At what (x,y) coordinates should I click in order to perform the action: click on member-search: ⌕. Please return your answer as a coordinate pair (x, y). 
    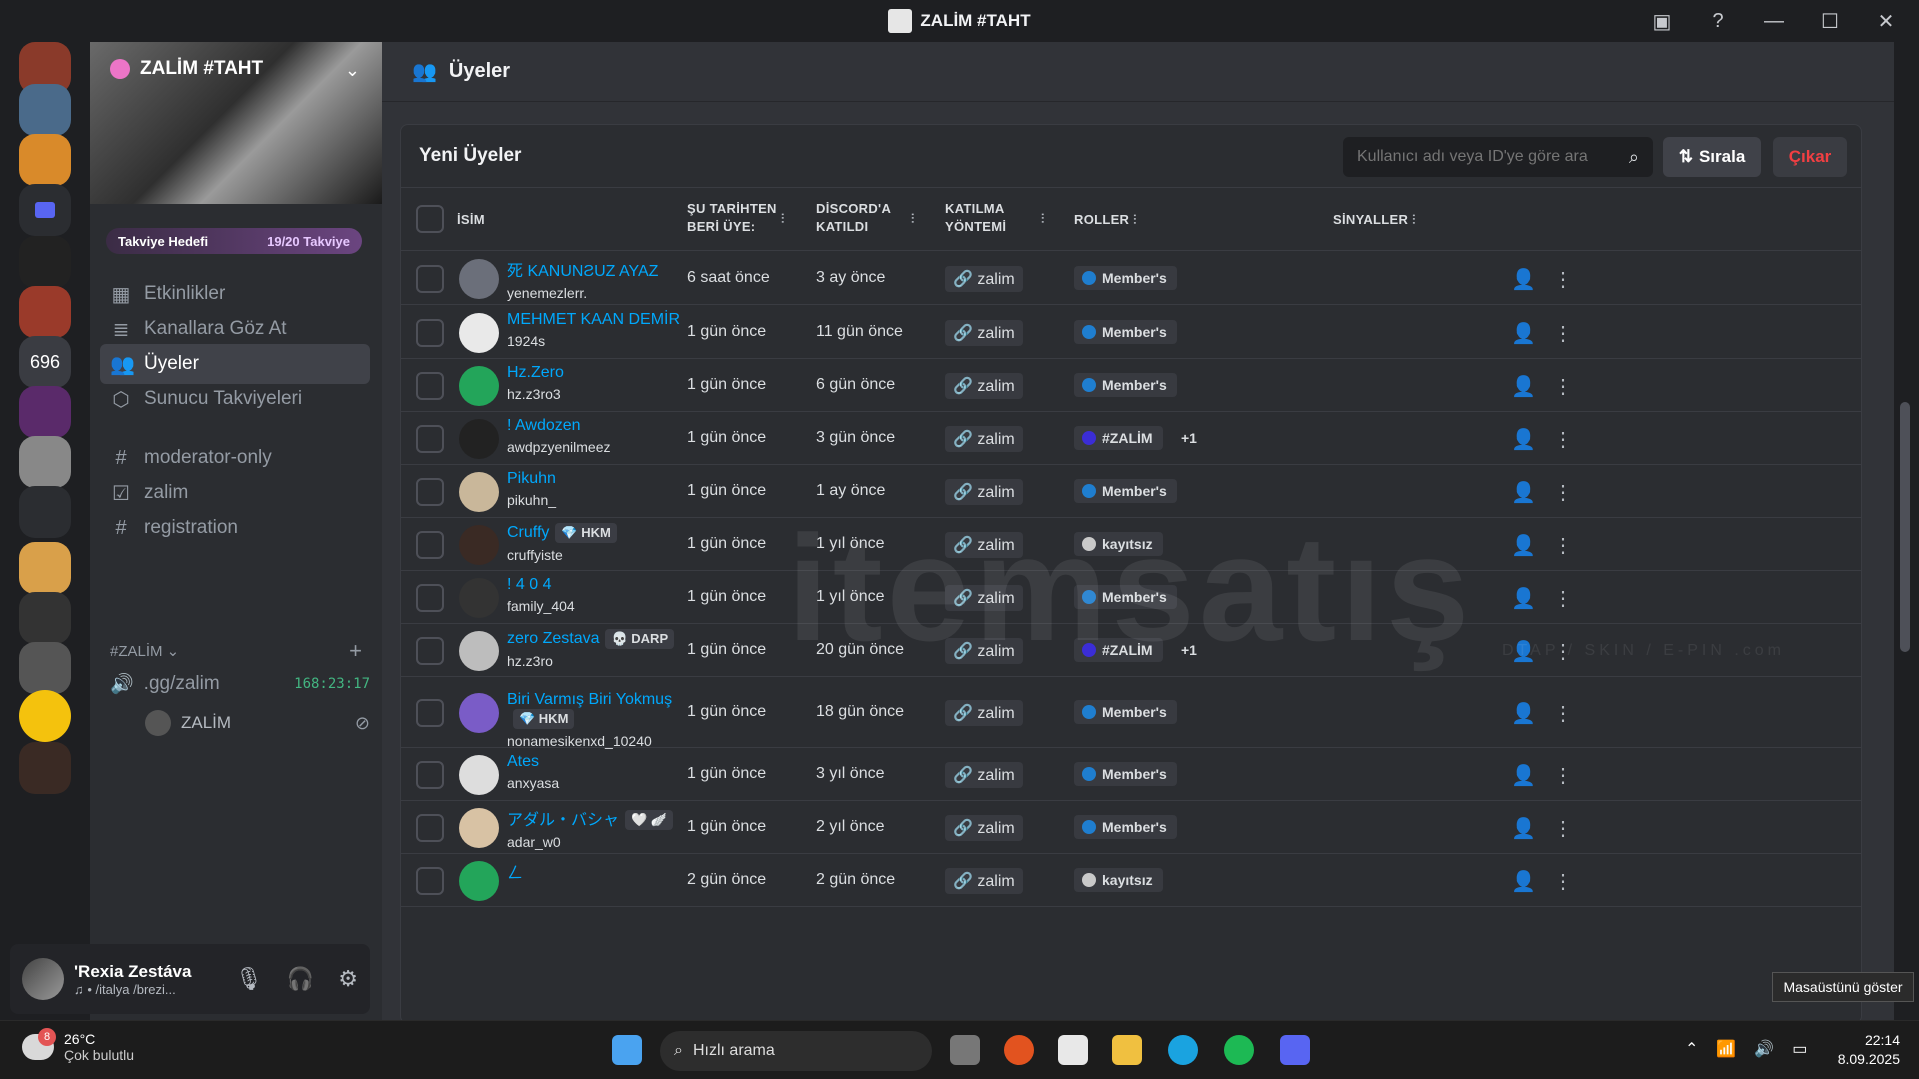
    Looking at the image, I should click on (1498, 157).